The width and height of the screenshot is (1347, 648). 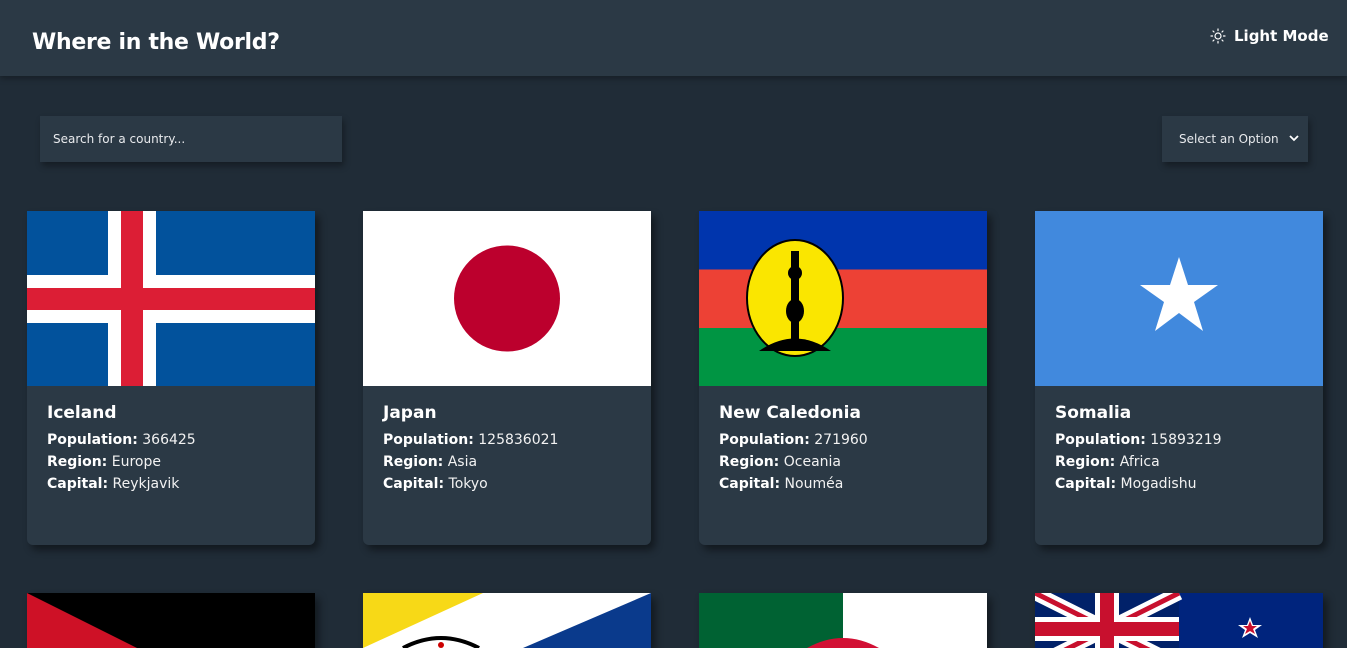 I want to click on region-filter-value: Select an Option, so click(x=1229, y=139).